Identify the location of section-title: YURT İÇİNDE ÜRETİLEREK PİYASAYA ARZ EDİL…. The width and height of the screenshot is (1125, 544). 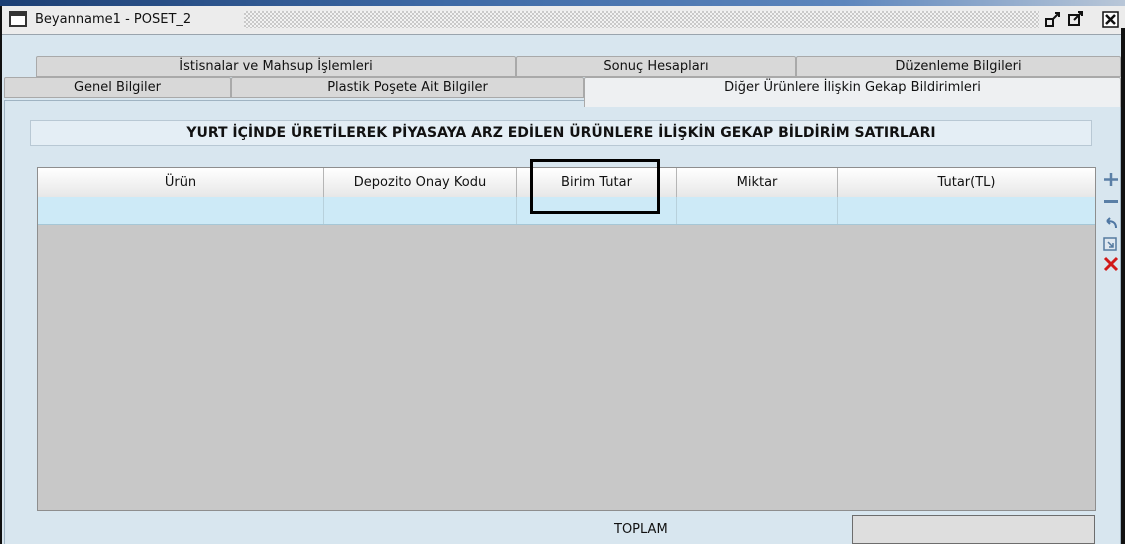
(561, 133).